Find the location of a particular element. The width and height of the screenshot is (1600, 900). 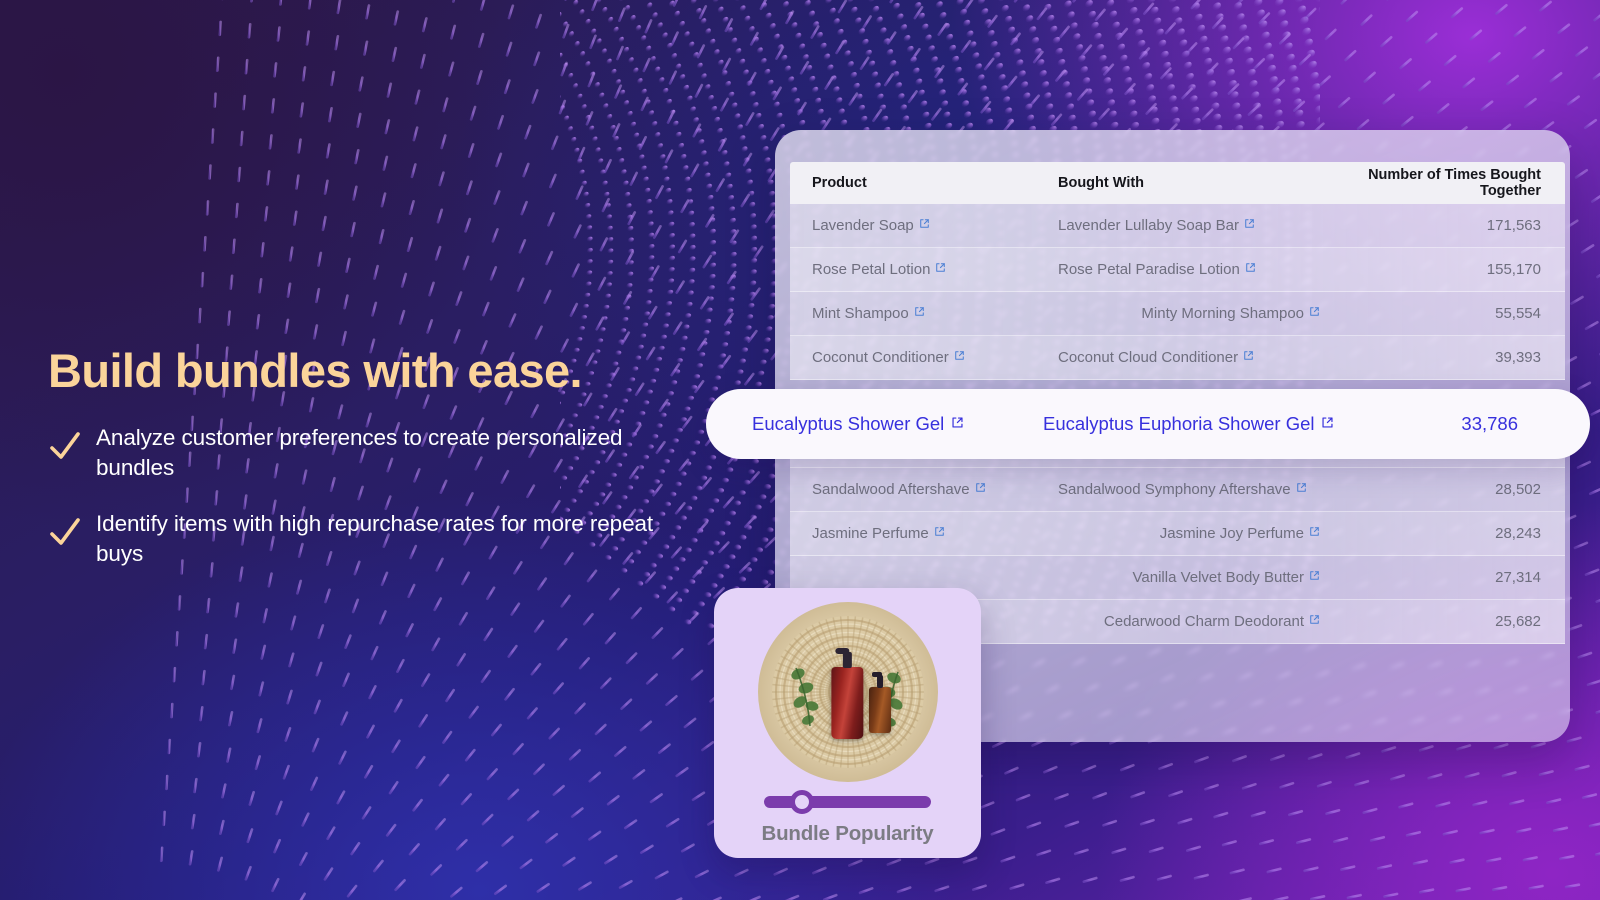

product-label: Rose Petal Lotion is located at coordinates (871, 269).